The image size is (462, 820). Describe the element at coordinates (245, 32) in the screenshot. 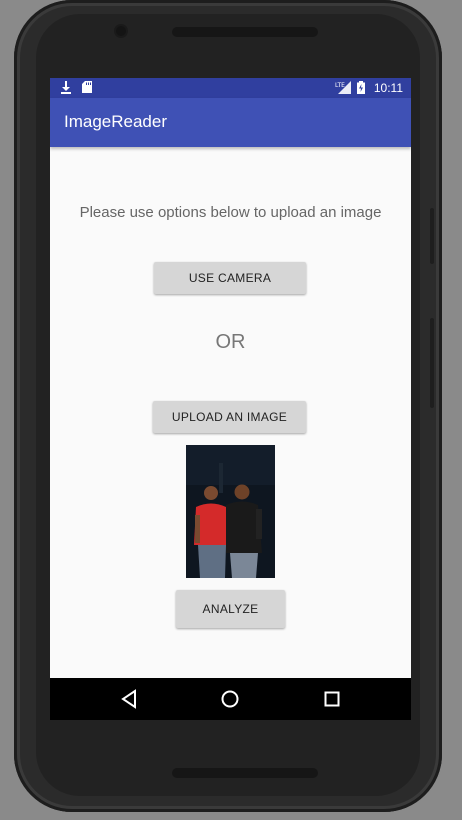

I see `top-speaker` at that location.